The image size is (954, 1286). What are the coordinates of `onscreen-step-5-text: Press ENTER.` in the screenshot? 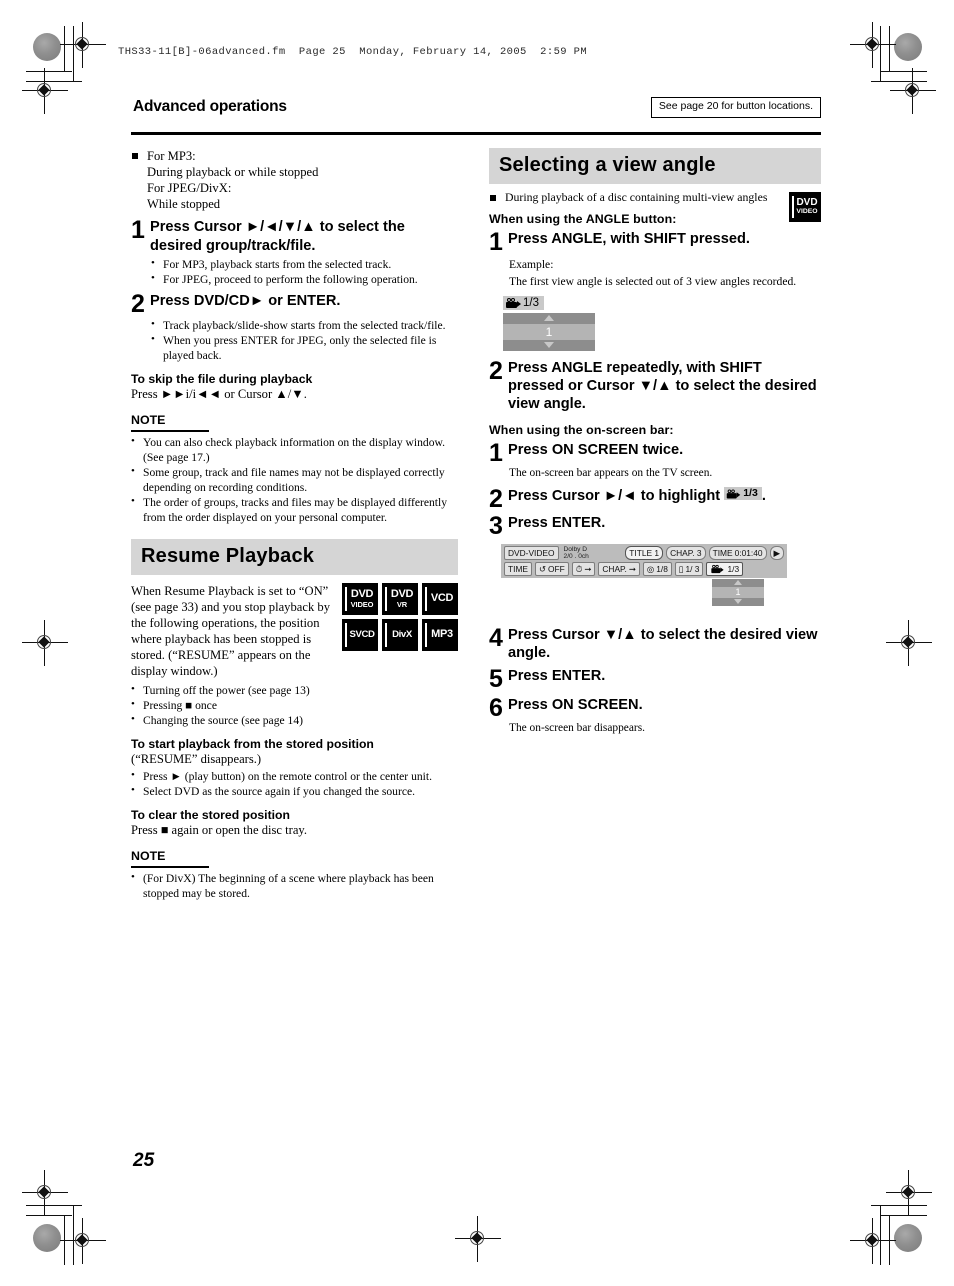 It's located at (557, 675).